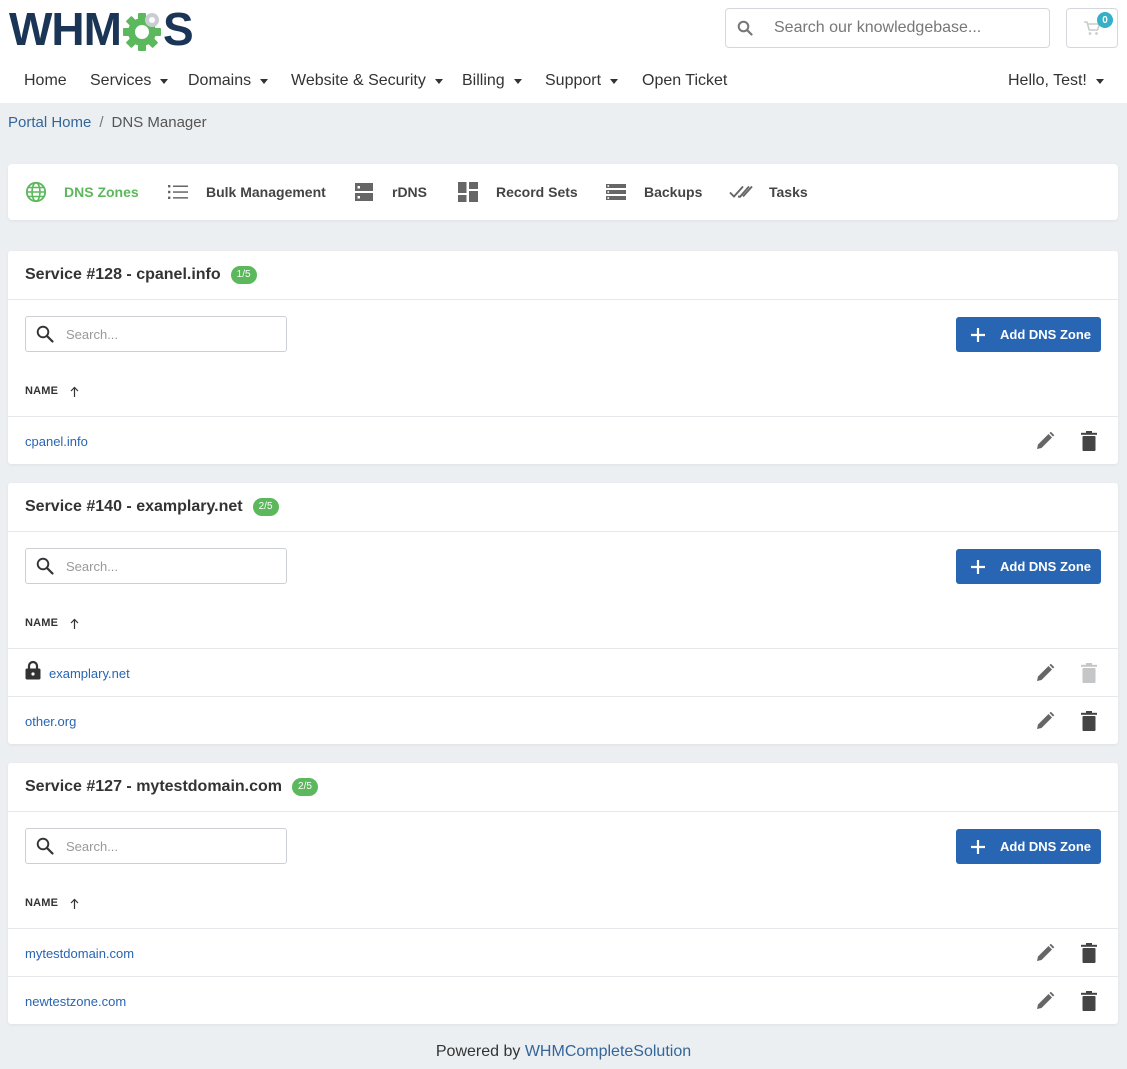 The height and width of the screenshot is (1069, 1127). Describe the element at coordinates (75, 1001) in the screenshot. I see `zone-link: newtestzone.com` at that location.